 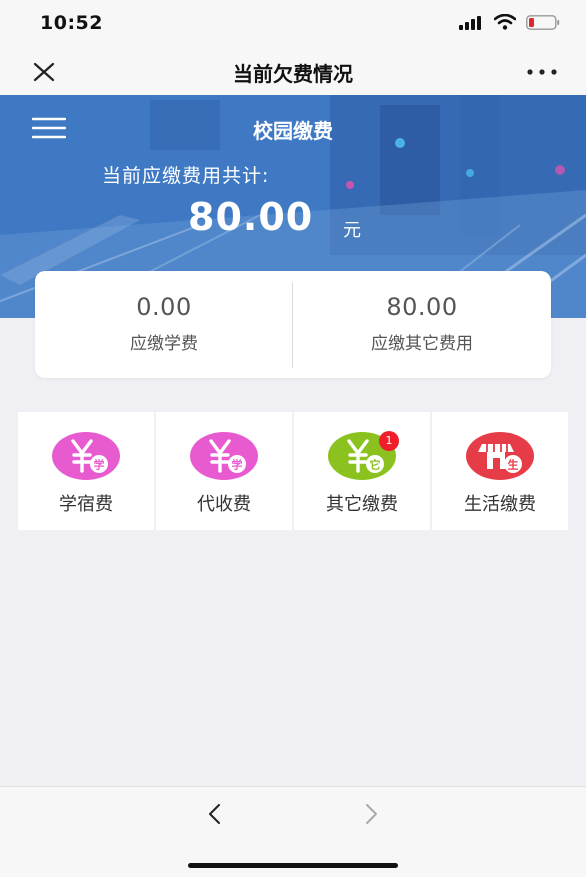 What do you see at coordinates (224, 504) in the screenshot?
I see `grid-item-label: 代收费` at bounding box center [224, 504].